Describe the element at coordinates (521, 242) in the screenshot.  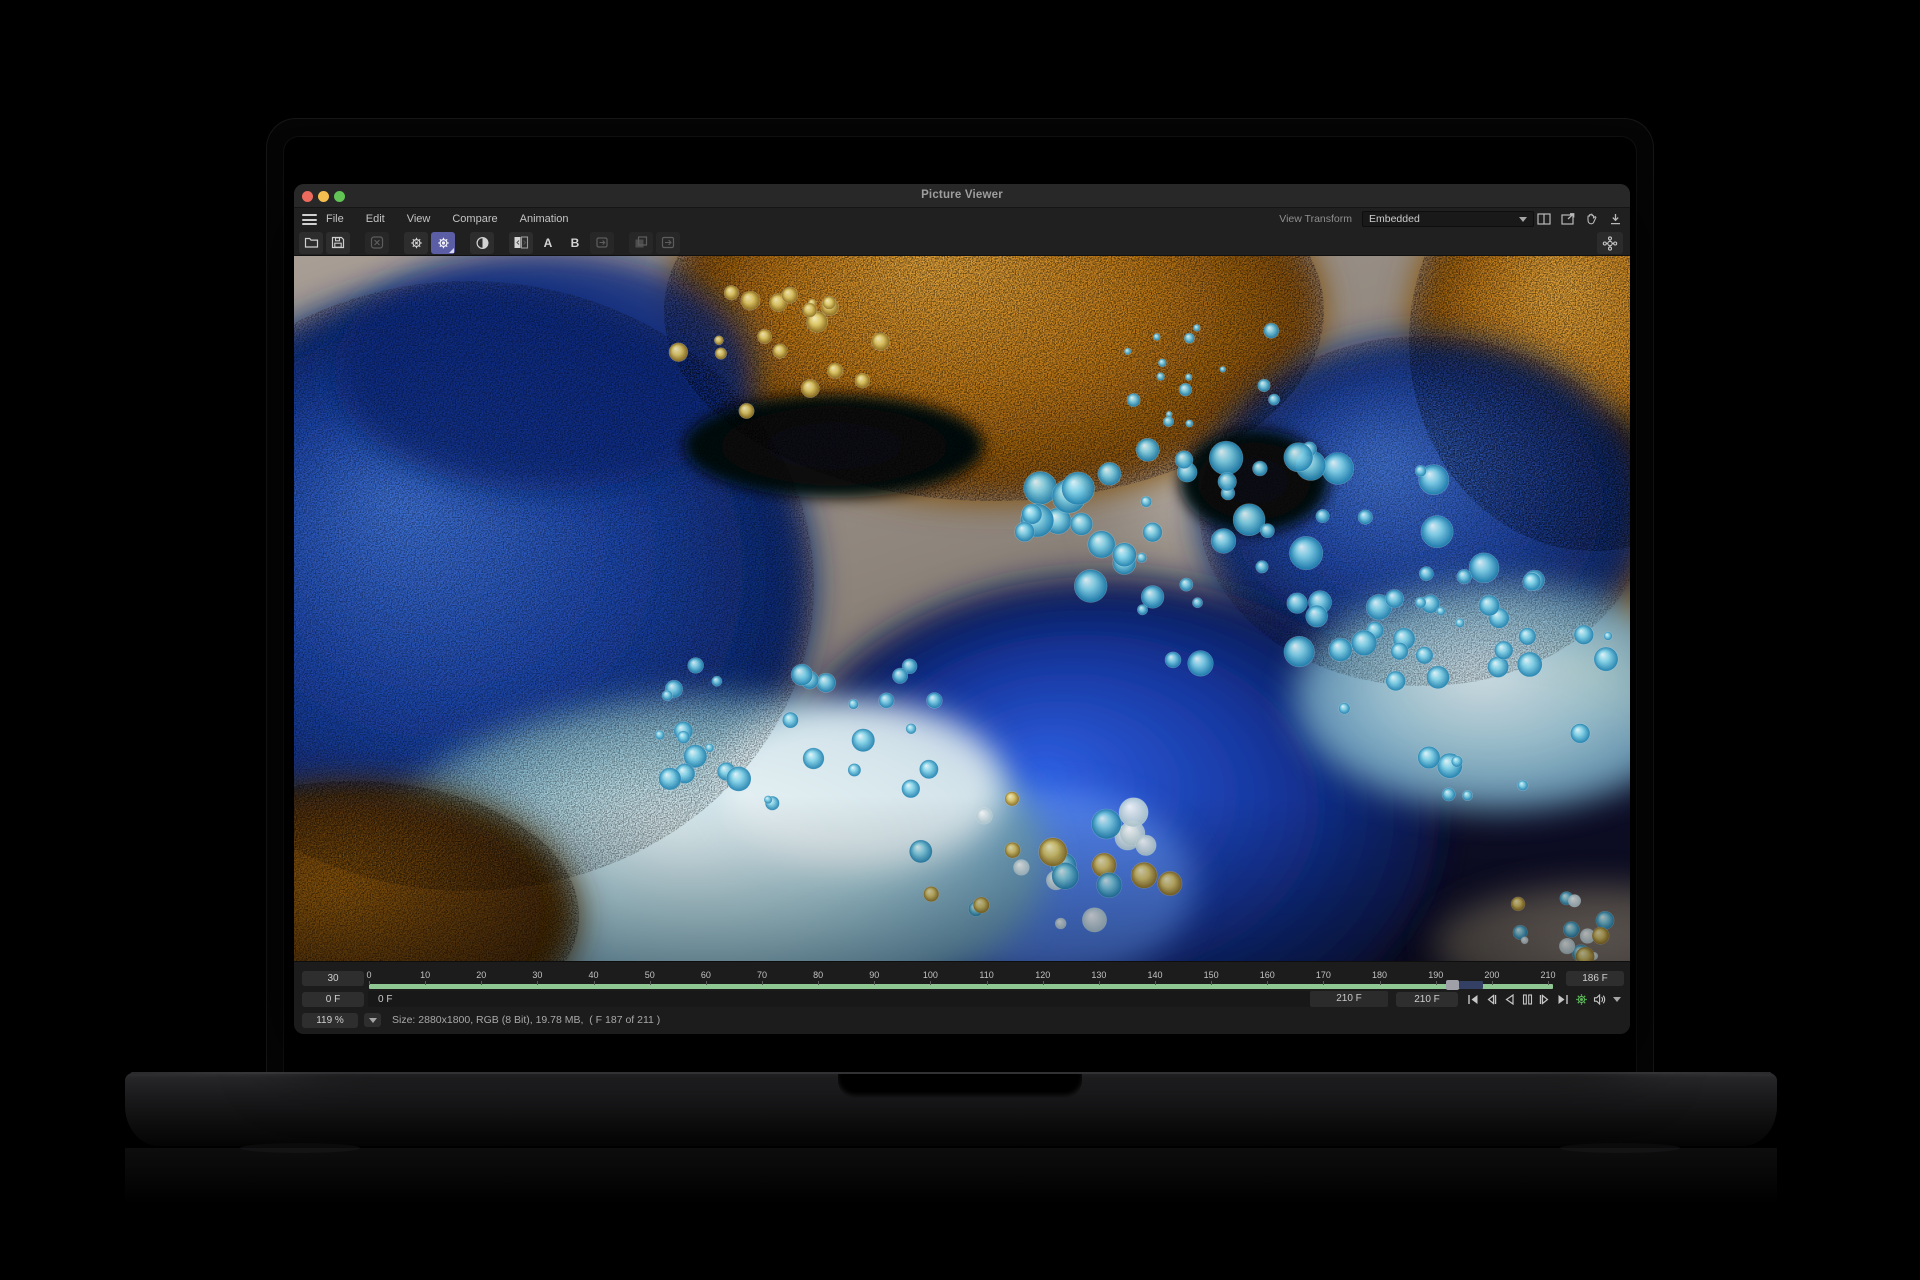
I see `compare-images-button` at that location.